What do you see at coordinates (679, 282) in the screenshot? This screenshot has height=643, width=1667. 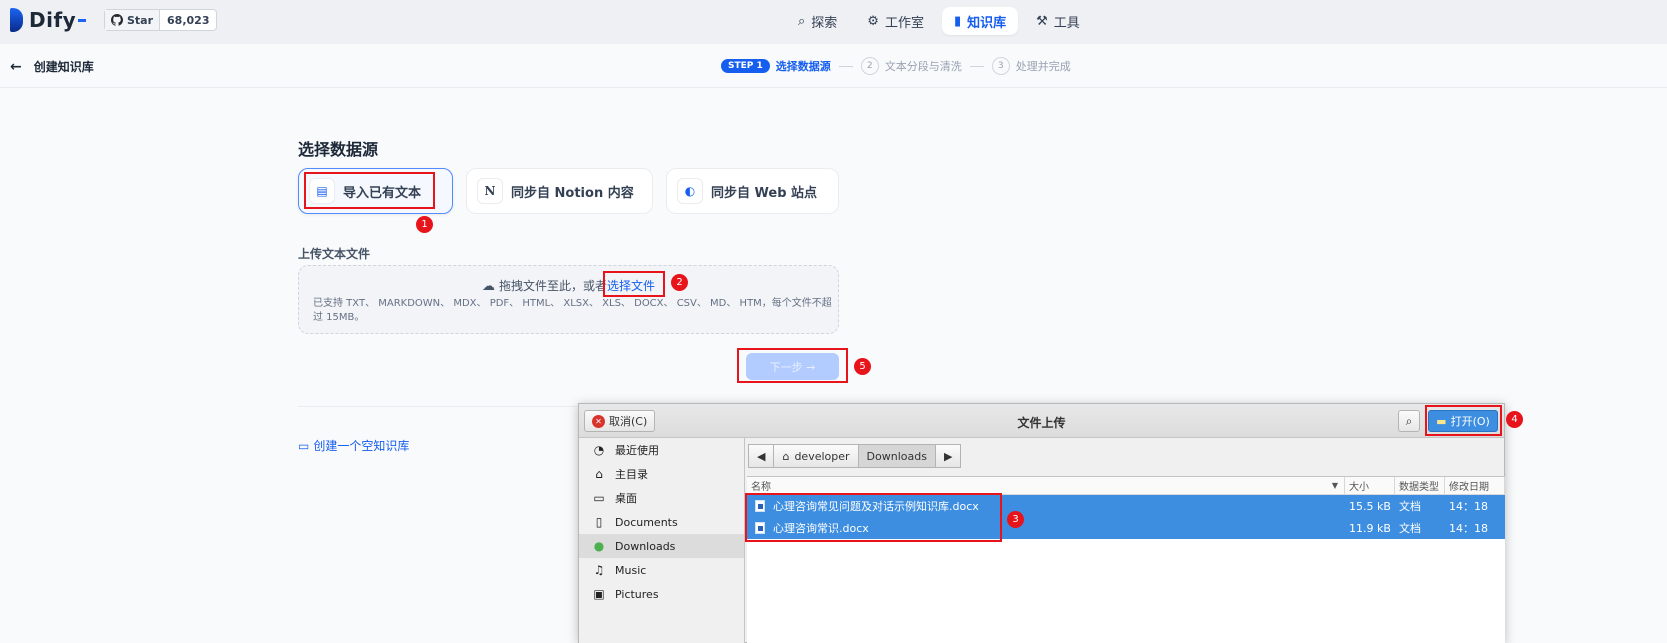 I see `annotation-badge-2: 2` at bounding box center [679, 282].